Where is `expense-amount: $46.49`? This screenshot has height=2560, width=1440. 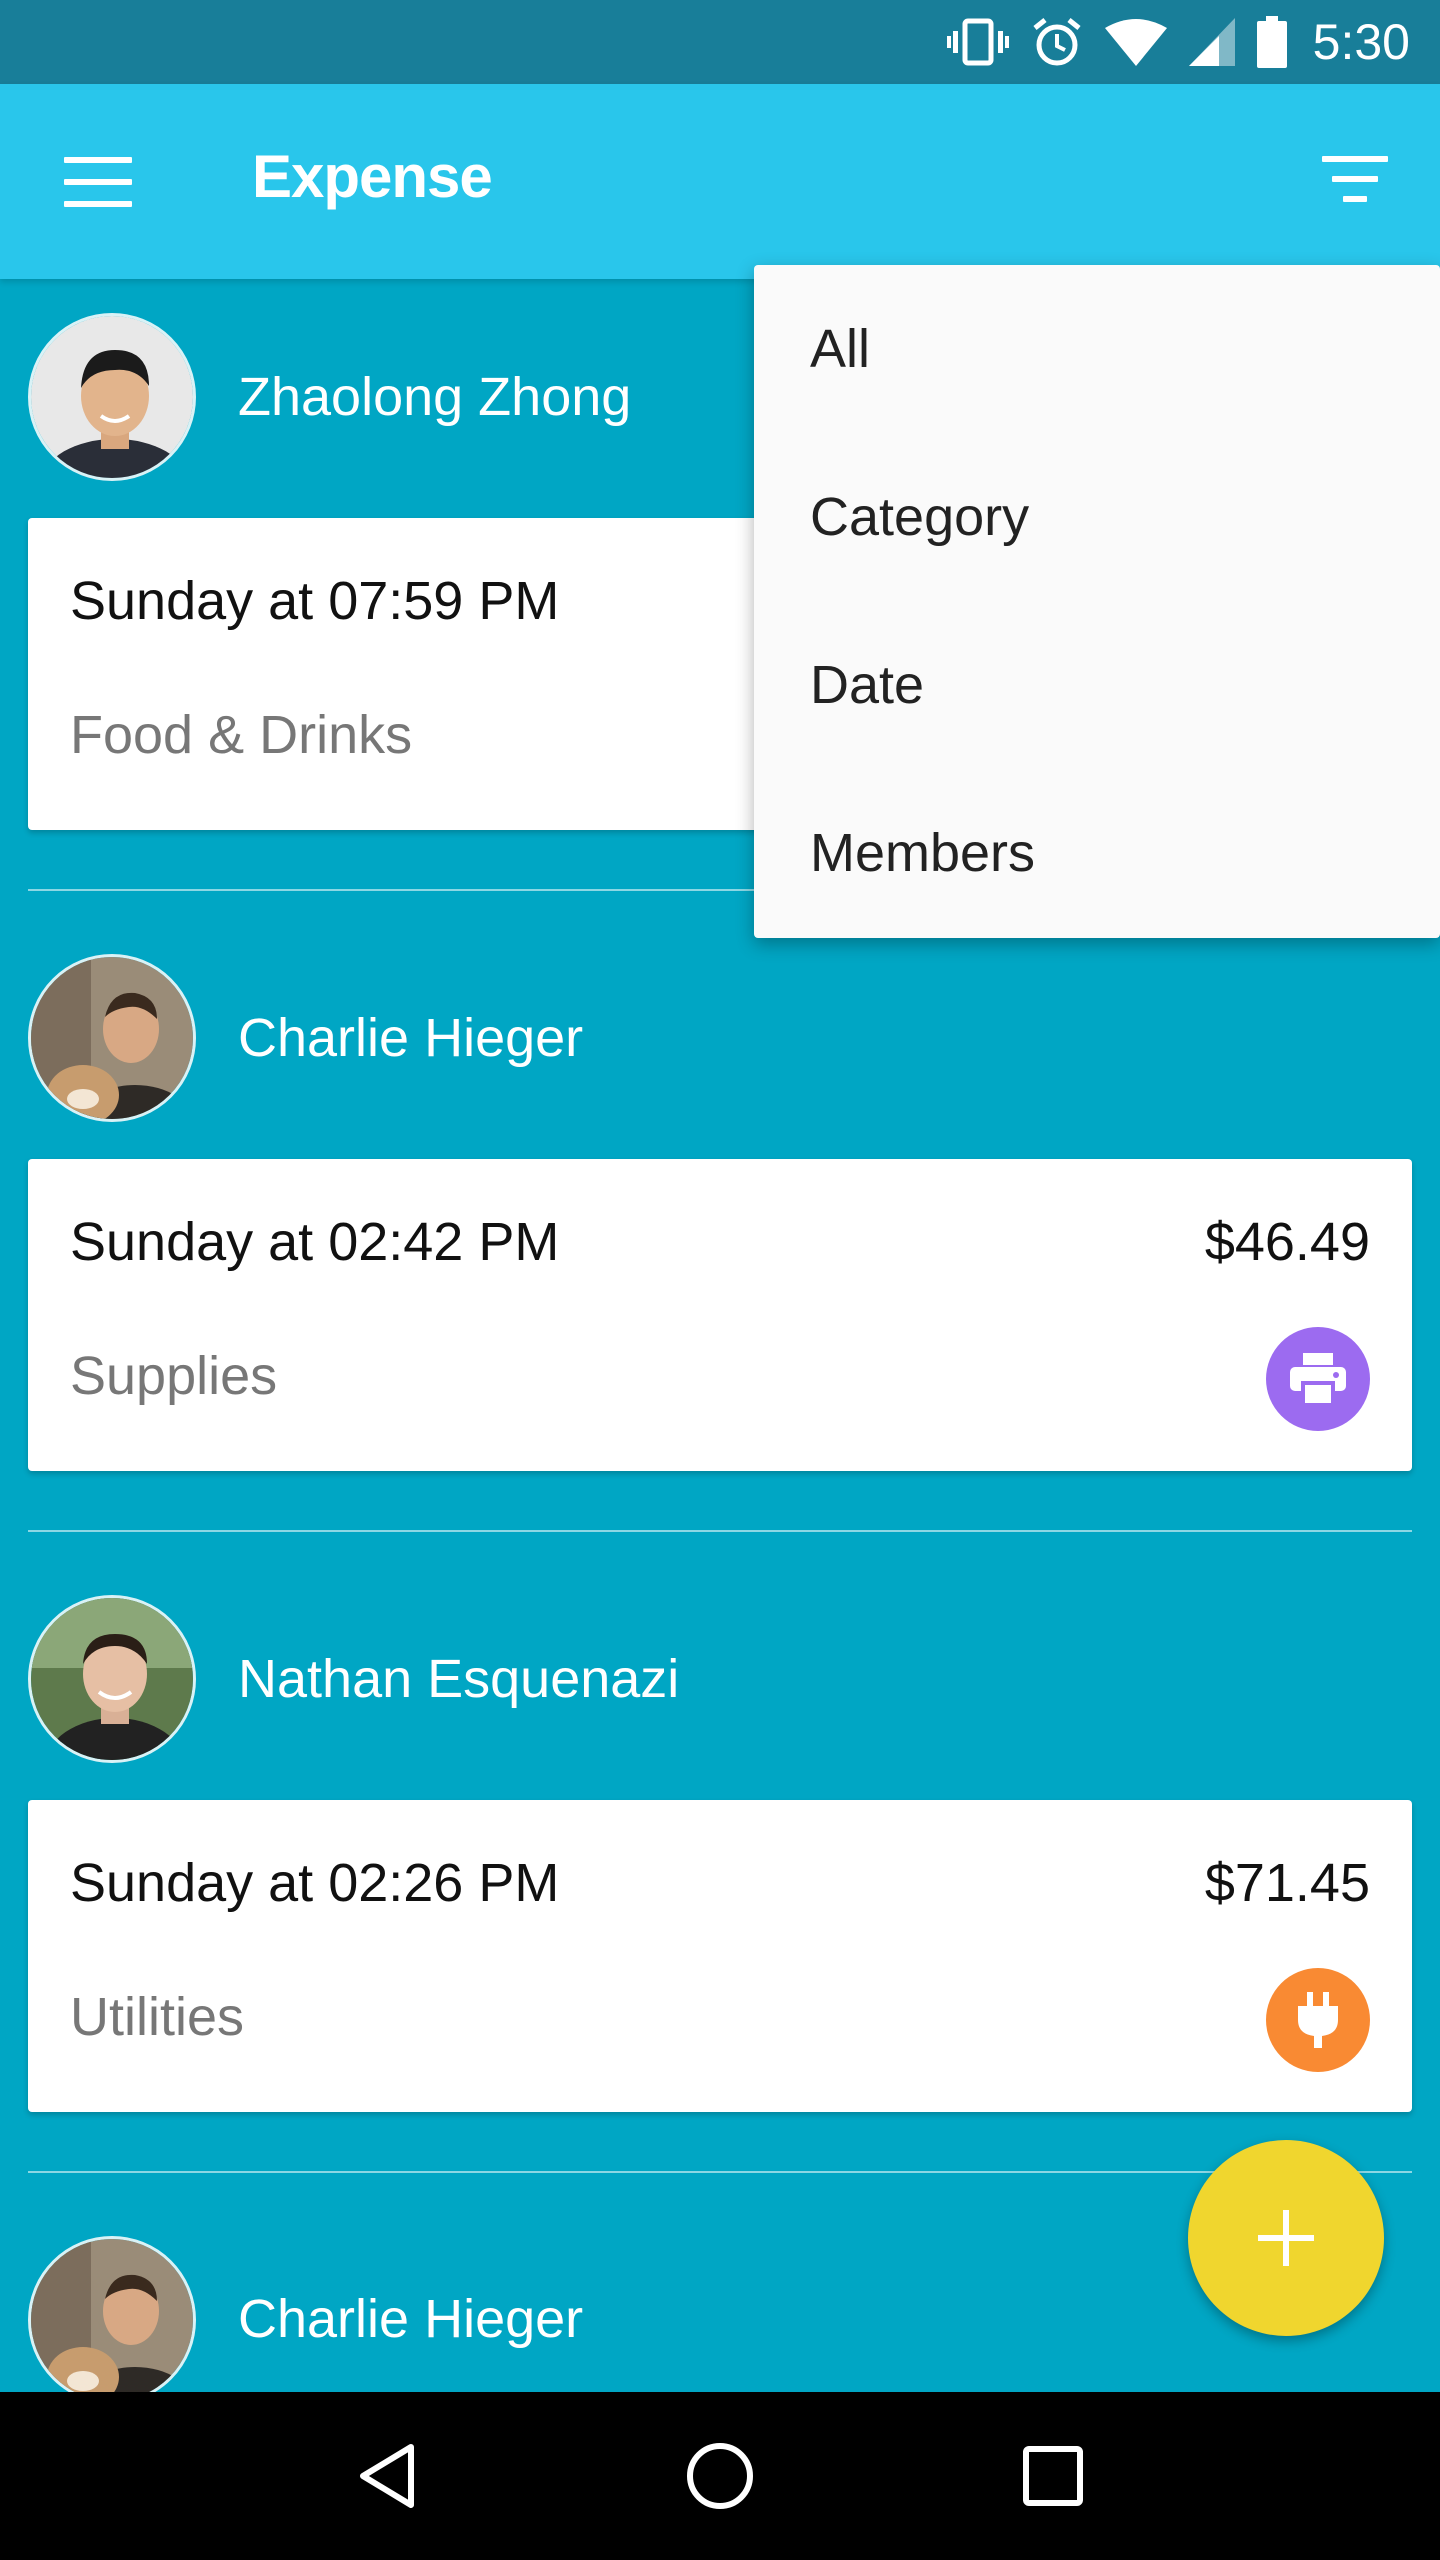
expense-amount: $46.49 is located at coordinates (1287, 1242).